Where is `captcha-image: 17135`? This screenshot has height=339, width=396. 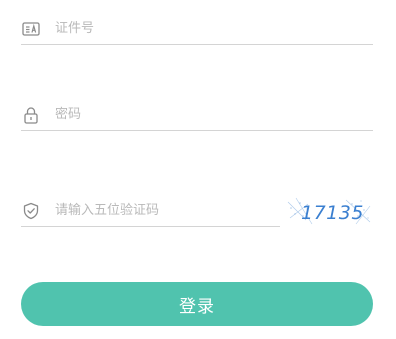
captcha-image: 17135 is located at coordinates (329, 211).